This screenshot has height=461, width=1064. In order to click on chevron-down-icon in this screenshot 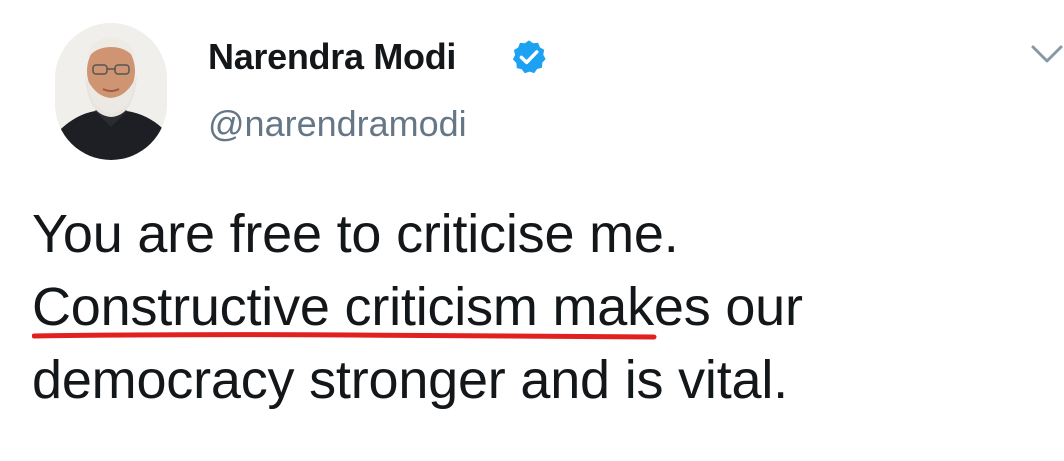, I will do `click(1046, 56)`.